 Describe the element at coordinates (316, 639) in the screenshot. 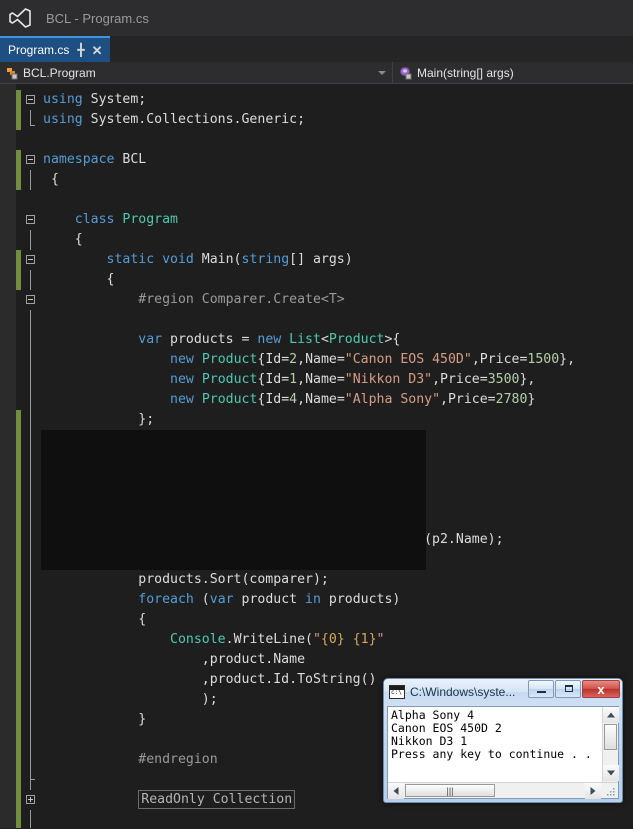

I see `code-token: "` at that location.